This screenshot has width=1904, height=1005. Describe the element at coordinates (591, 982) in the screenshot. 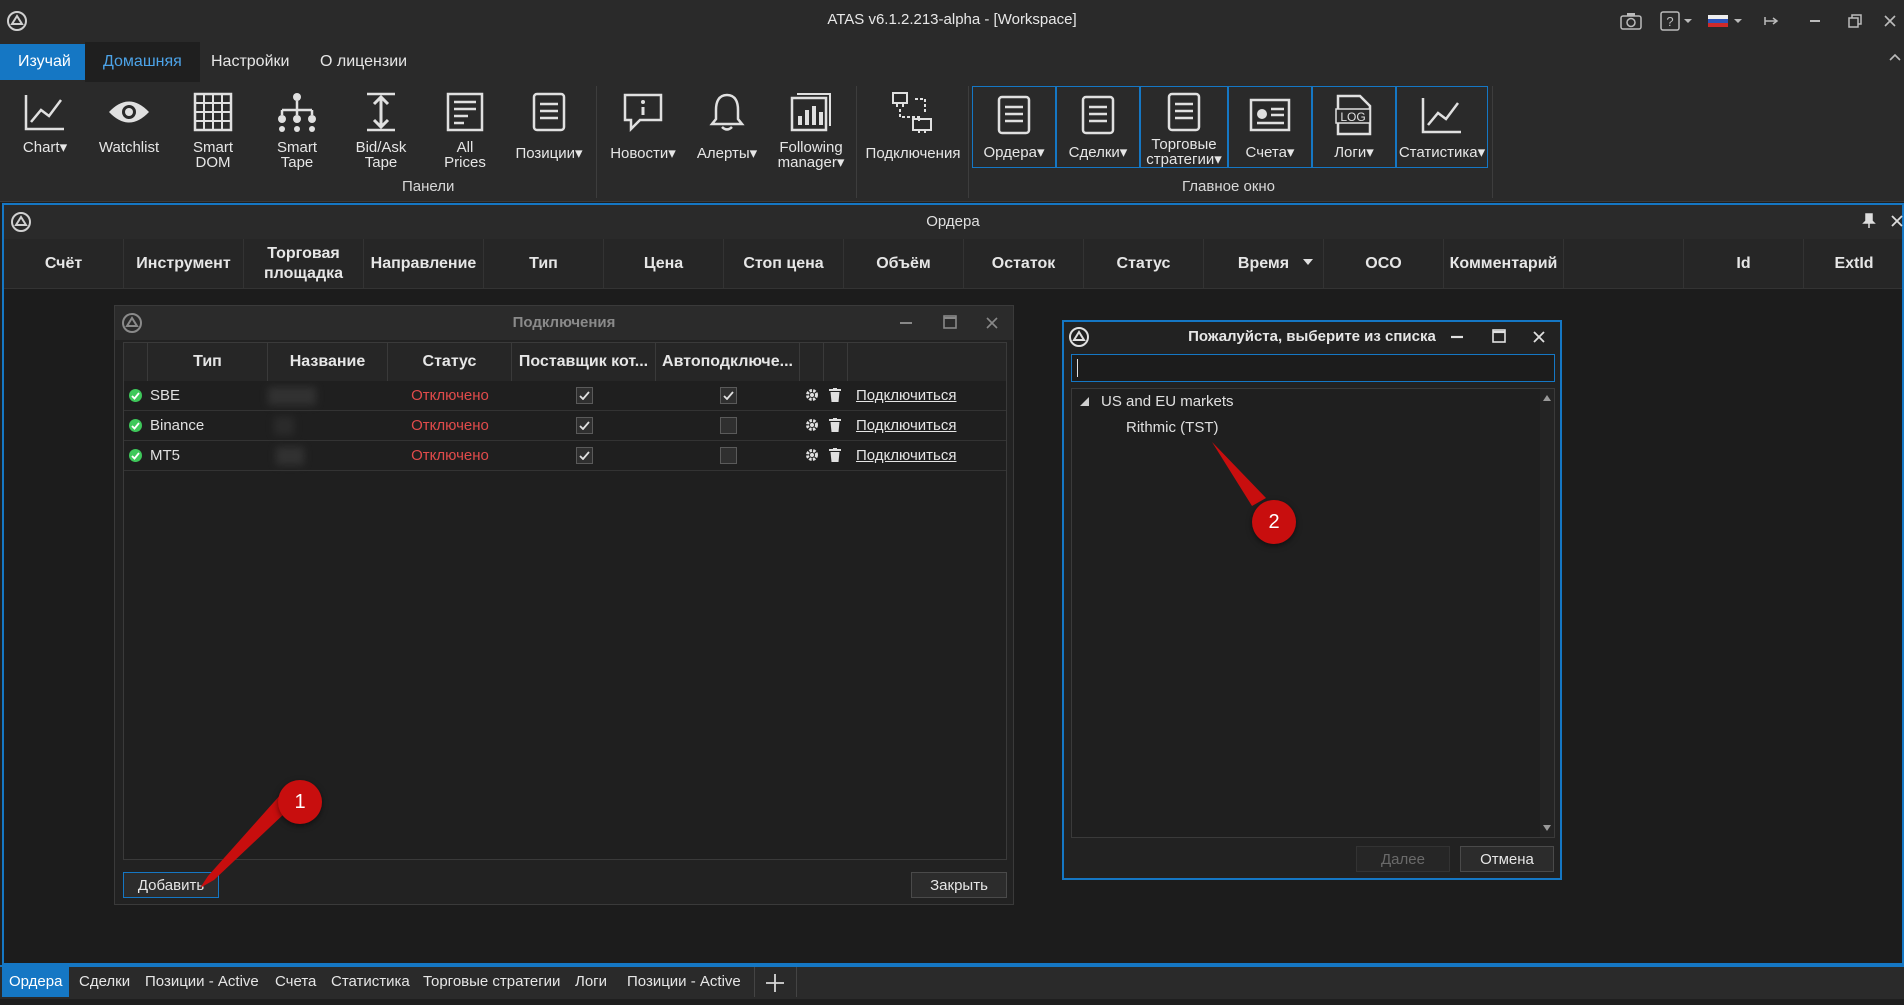

I see `bottom-tab-logs: Логи` at that location.